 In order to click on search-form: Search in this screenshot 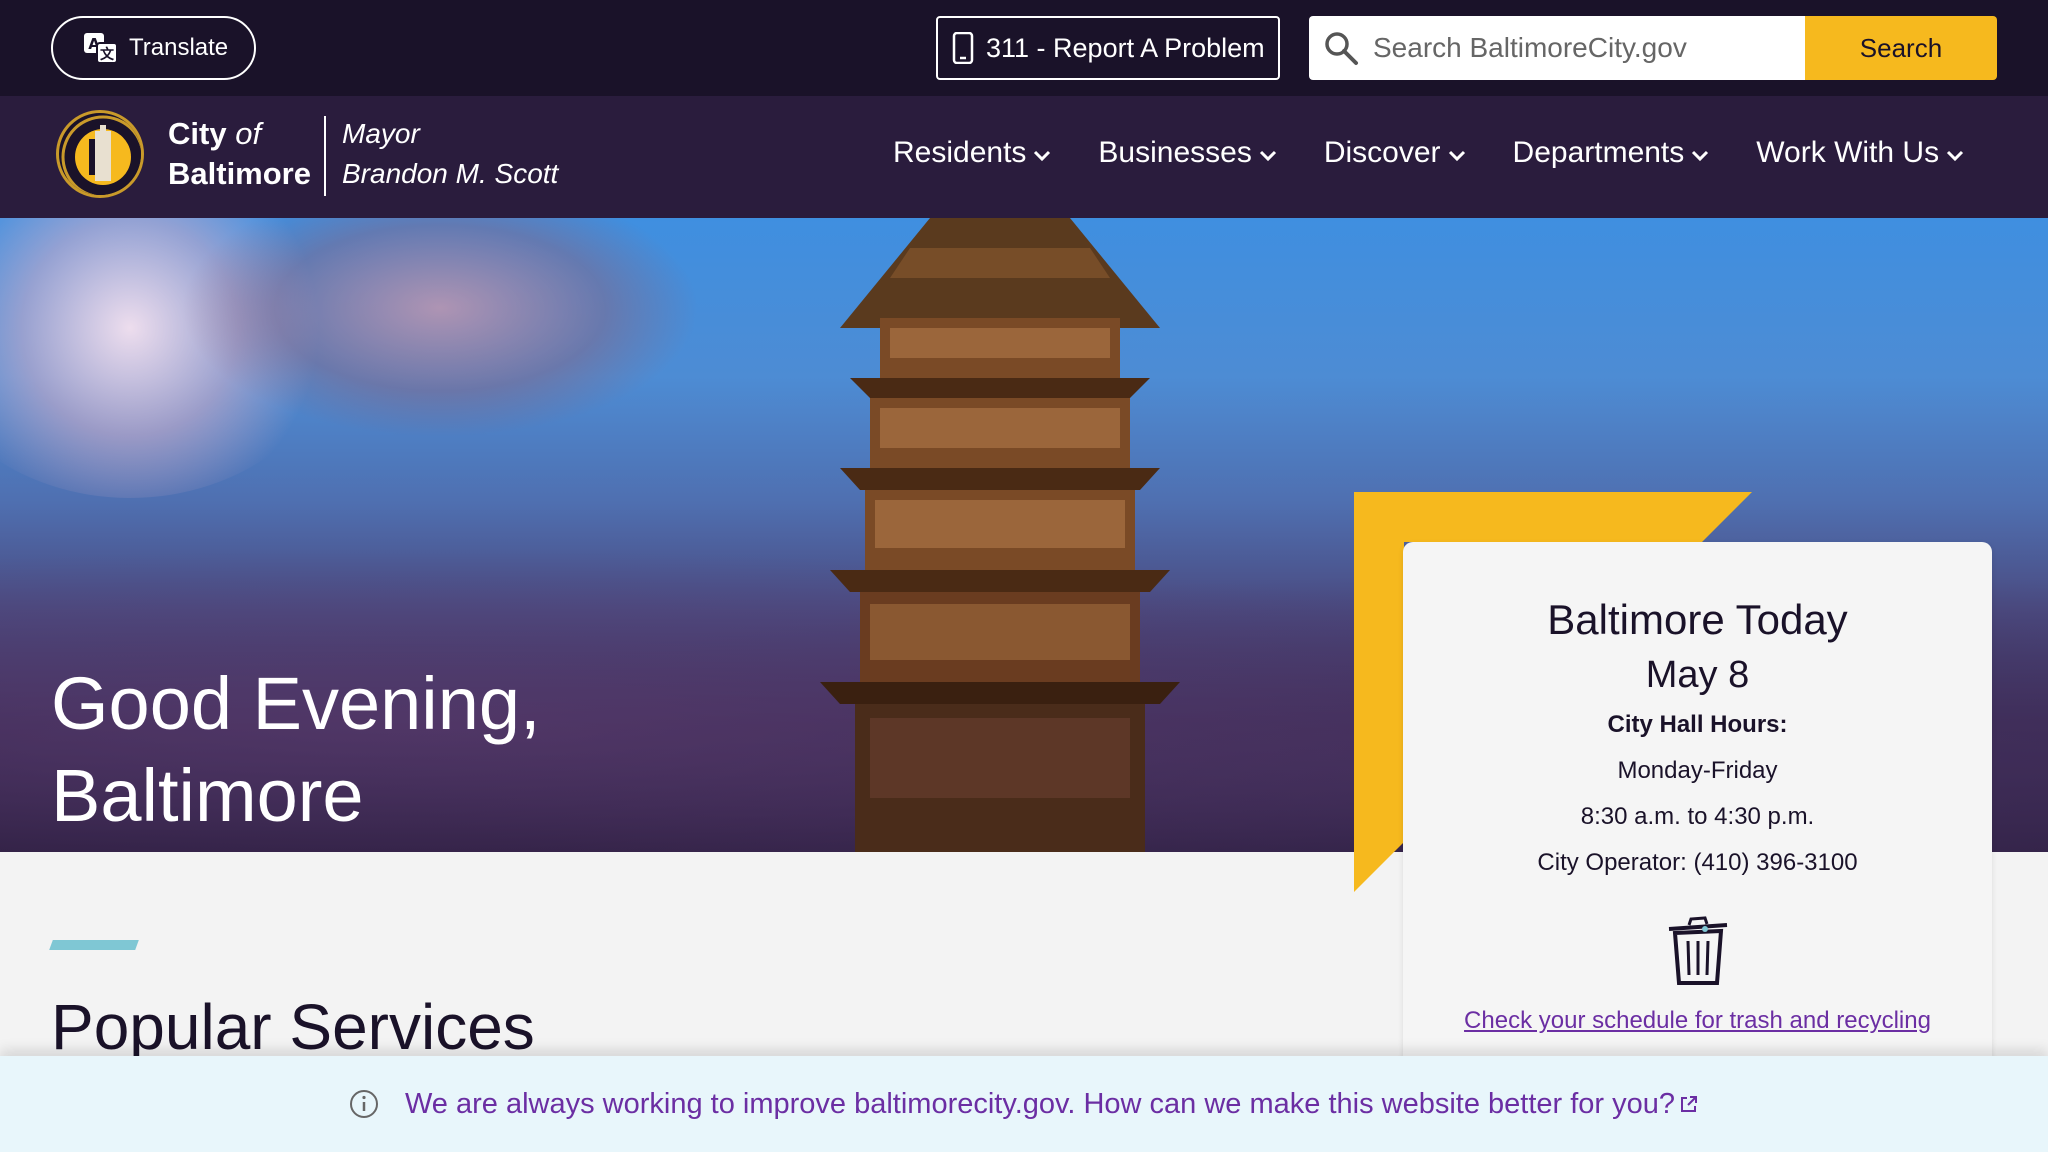, I will do `click(1653, 48)`.